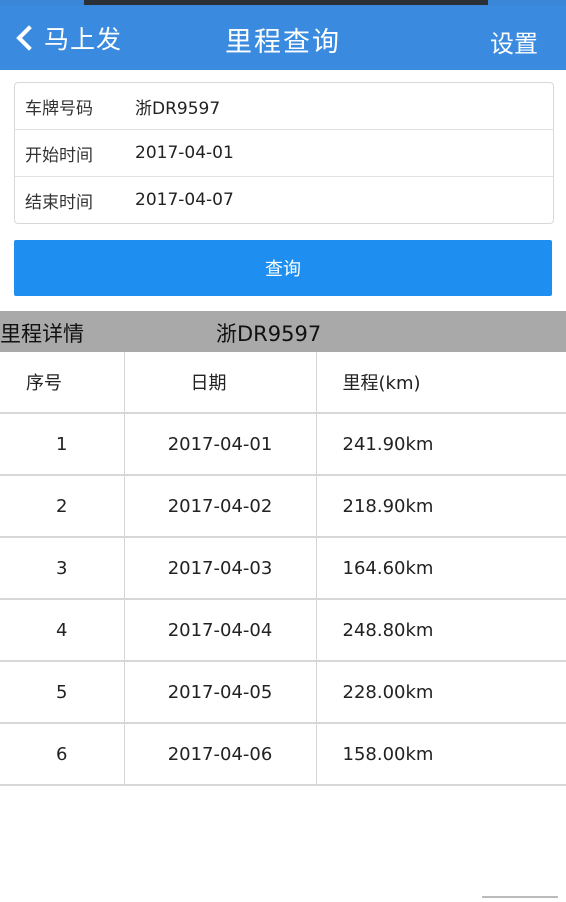 The width and height of the screenshot is (566, 902). I want to click on details-title: 里程详情, so click(42, 334).